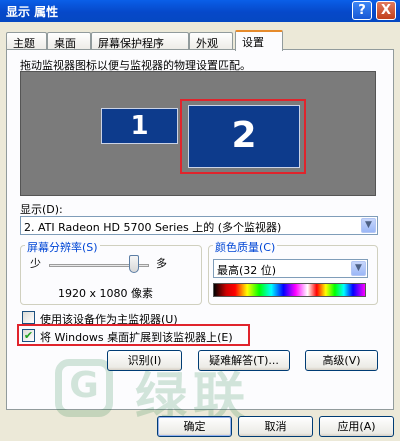 This screenshot has height=441, width=400. What do you see at coordinates (69, 41) in the screenshot?
I see `tab-desktop: 桌面` at bounding box center [69, 41].